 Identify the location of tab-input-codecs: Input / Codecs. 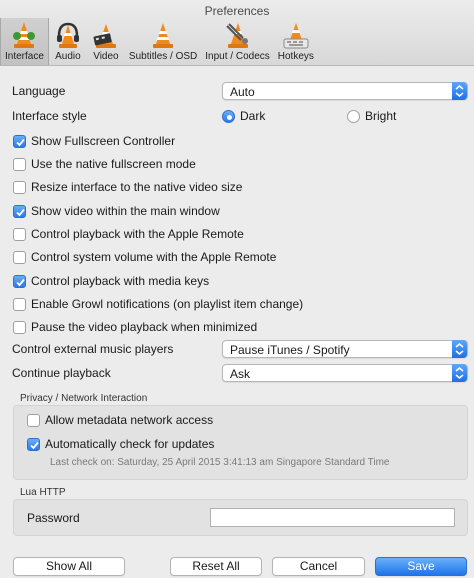
(237, 41).